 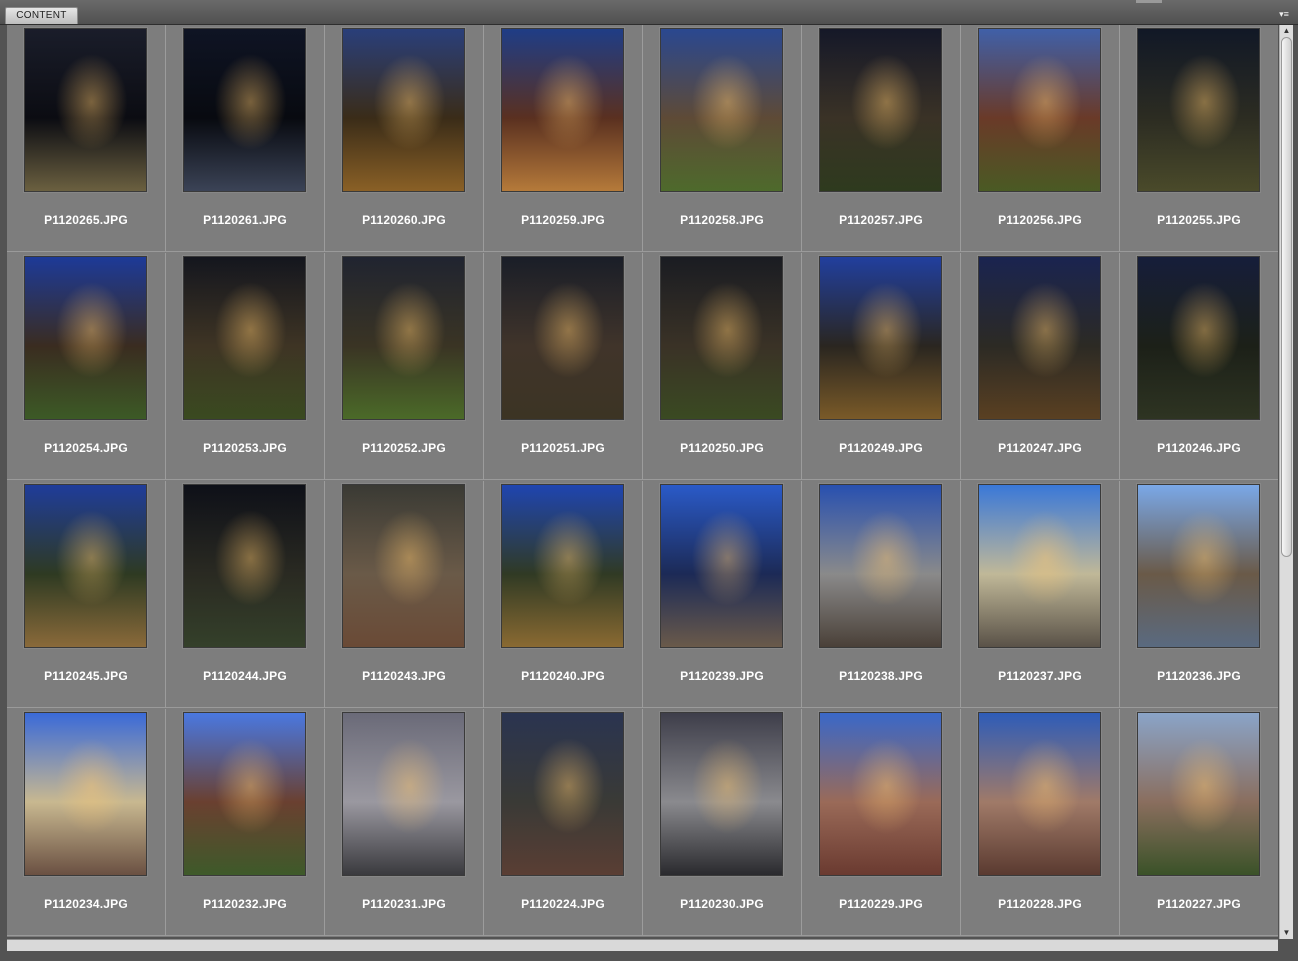 I want to click on scrollbar-thumb, so click(x=1286, y=297).